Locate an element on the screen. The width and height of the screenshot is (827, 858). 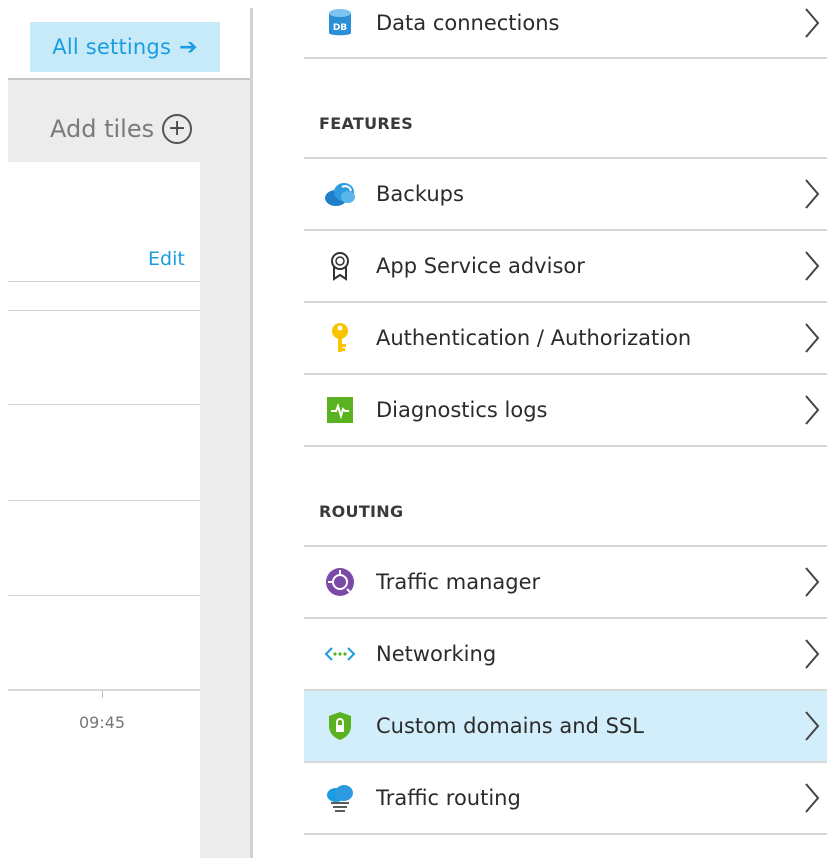
networking-icon is located at coordinates (340, 654).